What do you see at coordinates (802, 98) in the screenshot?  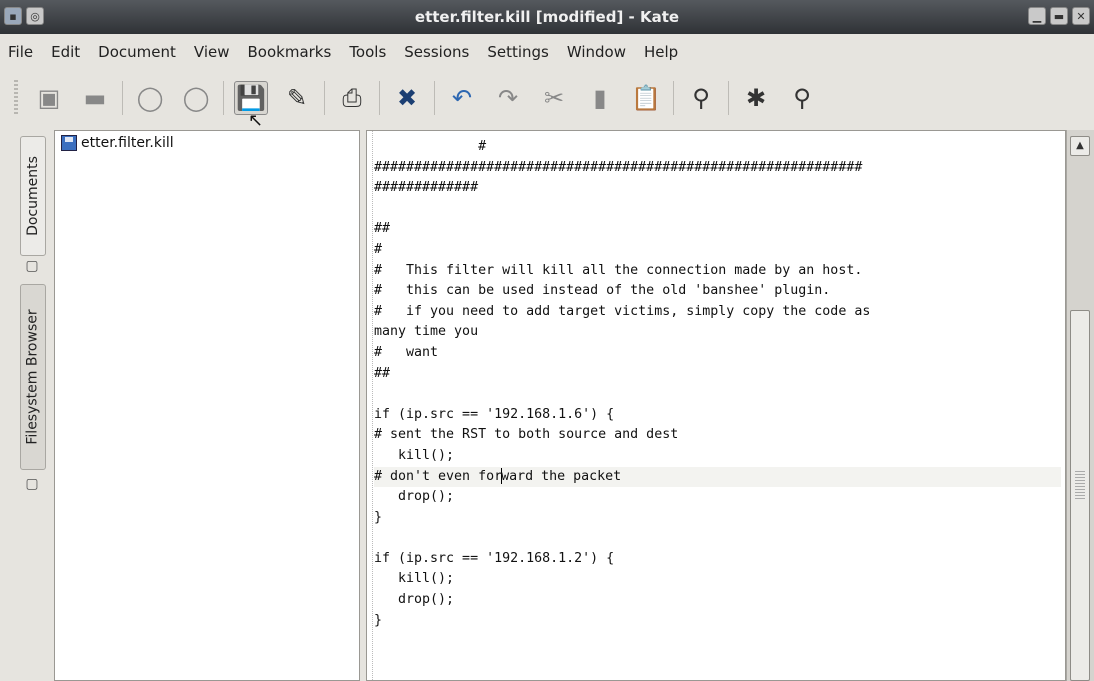 I see `zoom-icon: ⚲` at bounding box center [802, 98].